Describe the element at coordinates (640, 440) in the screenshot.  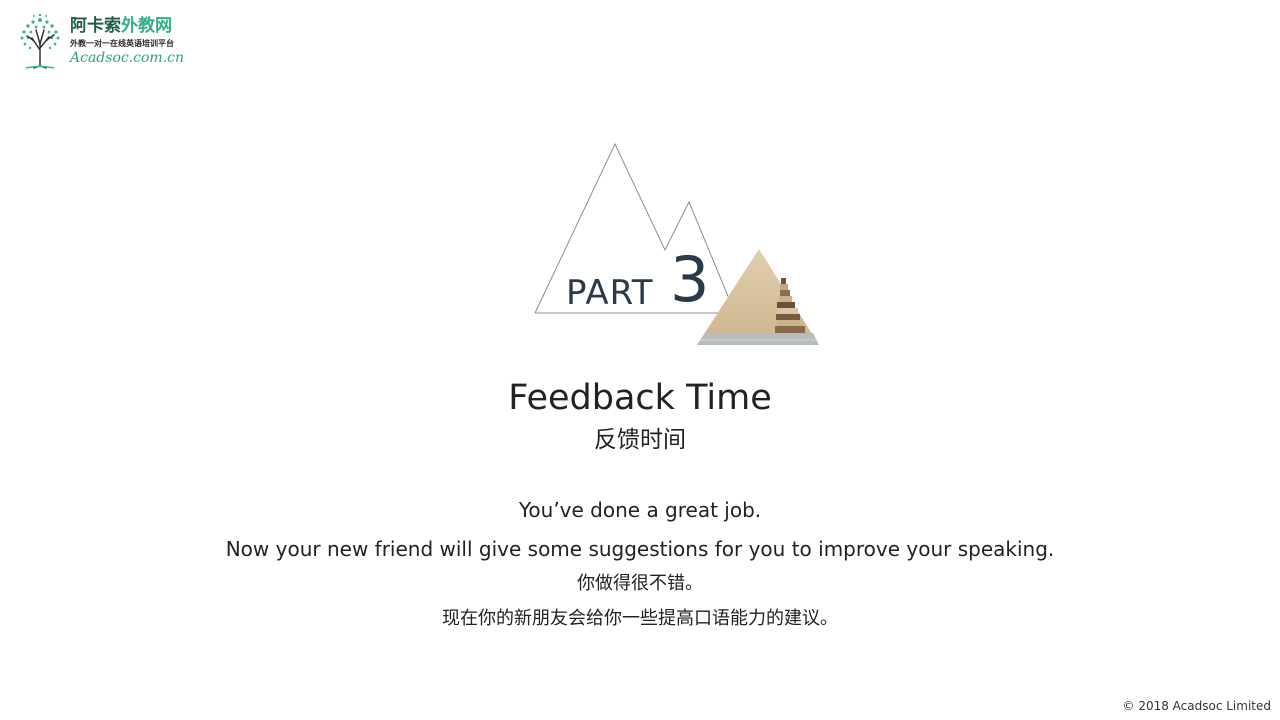
I see `feedback-title-cn: 反馈时间` at that location.